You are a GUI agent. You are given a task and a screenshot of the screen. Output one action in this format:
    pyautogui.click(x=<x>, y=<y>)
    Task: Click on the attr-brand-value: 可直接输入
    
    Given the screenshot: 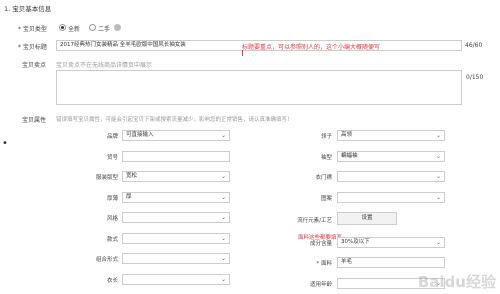 What is the action you would take?
    pyautogui.click(x=140, y=135)
    